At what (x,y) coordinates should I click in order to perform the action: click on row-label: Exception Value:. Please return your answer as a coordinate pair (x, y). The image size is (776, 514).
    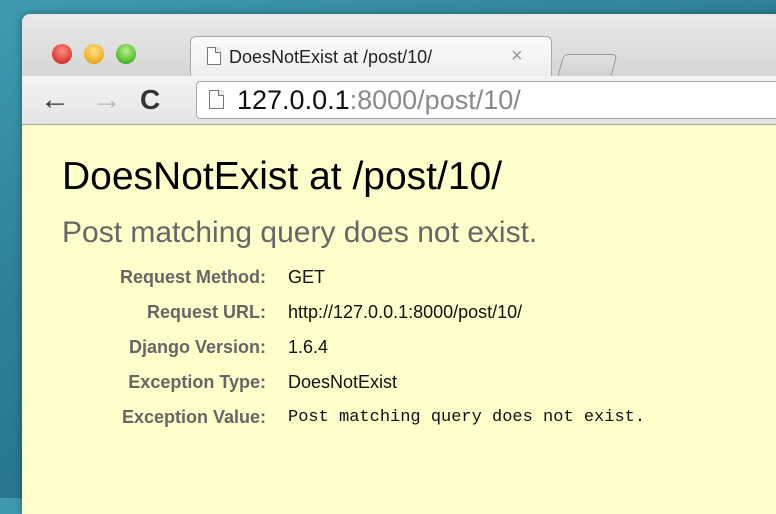
    Looking at the image, I should click on (193, 417).